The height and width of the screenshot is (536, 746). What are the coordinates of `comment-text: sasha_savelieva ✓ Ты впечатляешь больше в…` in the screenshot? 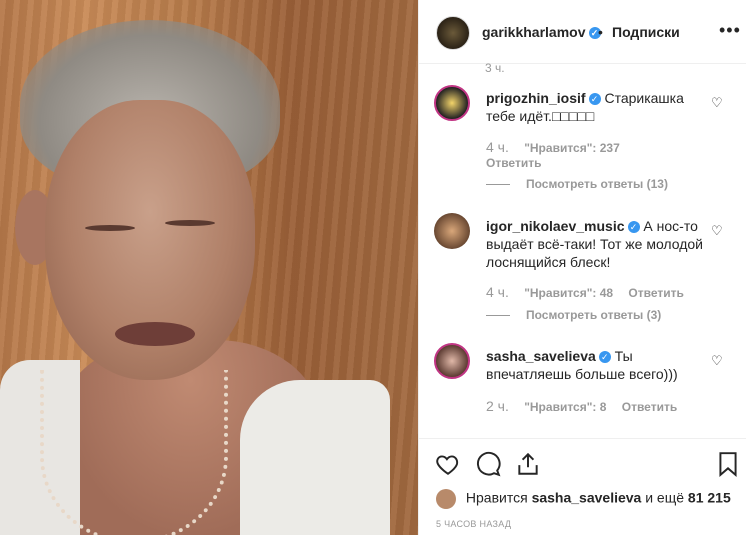 It's located at (598, 365).